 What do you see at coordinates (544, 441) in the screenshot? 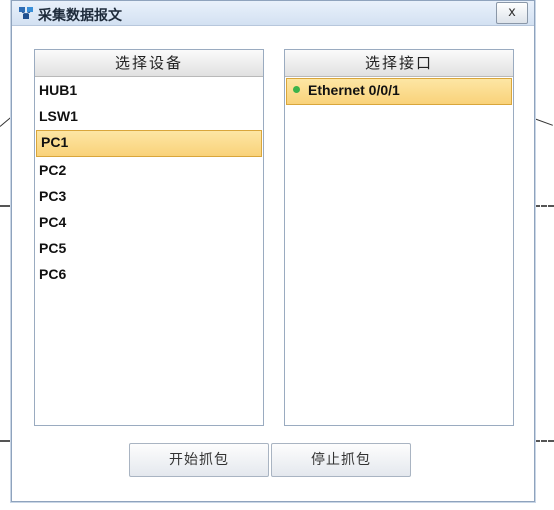
I see `topology-link-right-lower` at bounding box center [544, 441].